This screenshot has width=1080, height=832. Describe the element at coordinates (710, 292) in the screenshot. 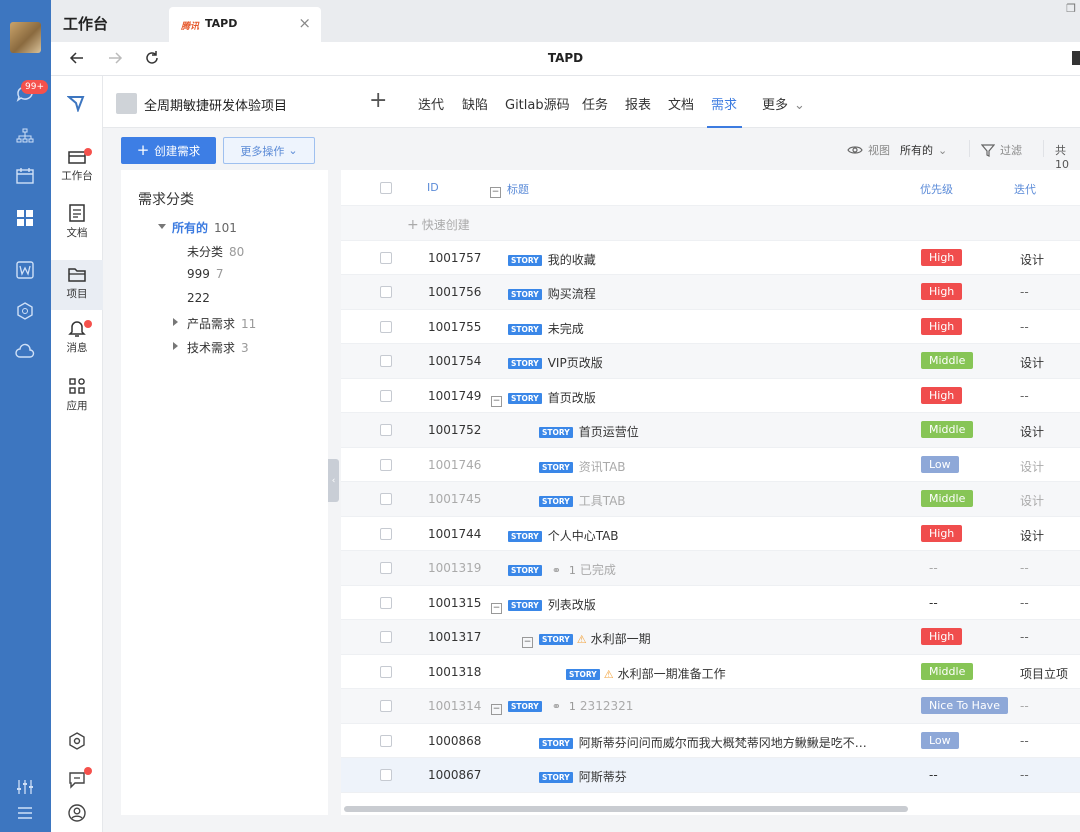

I see `table-row: 1001756 STORY 购买流程 High --` at that location.